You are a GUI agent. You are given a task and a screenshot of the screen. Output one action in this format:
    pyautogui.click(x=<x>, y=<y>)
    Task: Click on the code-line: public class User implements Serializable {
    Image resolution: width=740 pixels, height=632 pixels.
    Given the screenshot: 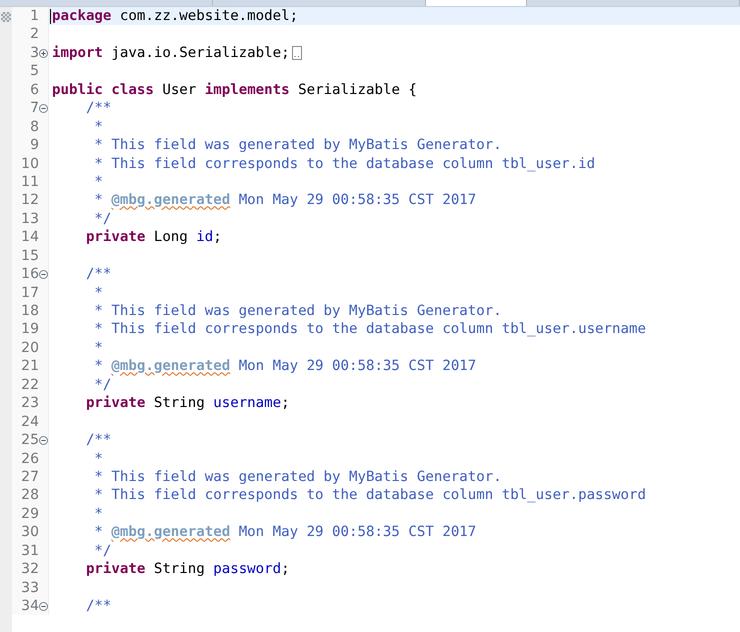 What is the action you would take?
    pyautogui.click(x=234, y=90)
    